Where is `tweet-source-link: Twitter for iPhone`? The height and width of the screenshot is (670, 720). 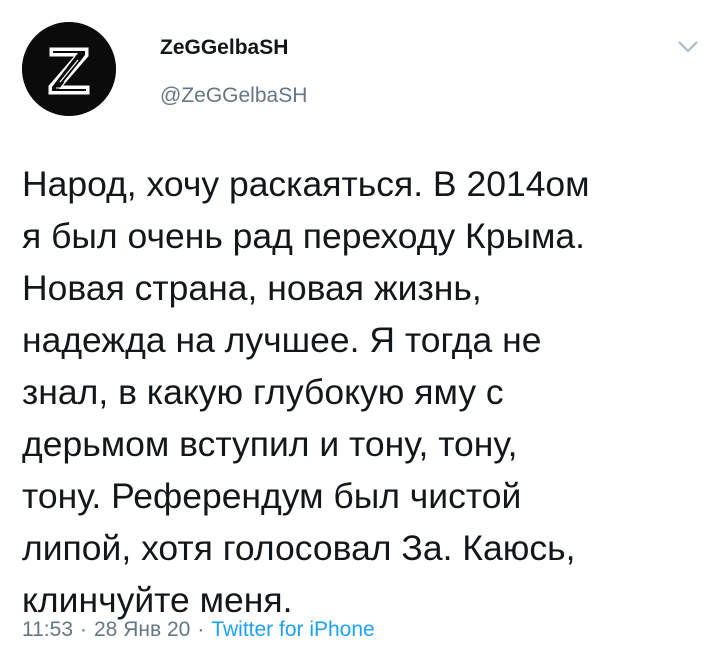
tweet-source-link: Twitter for iPhone is located at coordinates (292, 629).